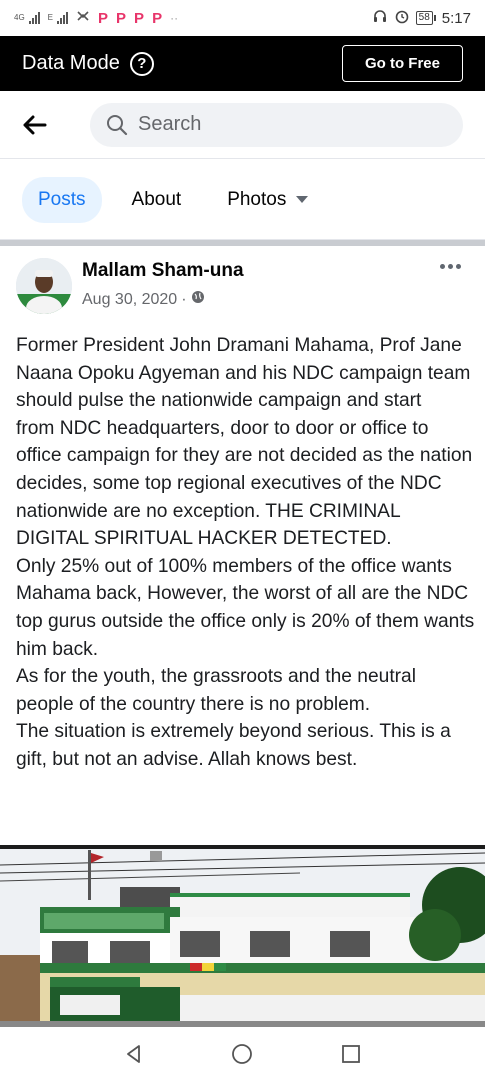 The width and height of the screenshot is (485, 1080). Describe the element at coordinates (198, 299) in the screenshot. I see `globe-icon` at that location.